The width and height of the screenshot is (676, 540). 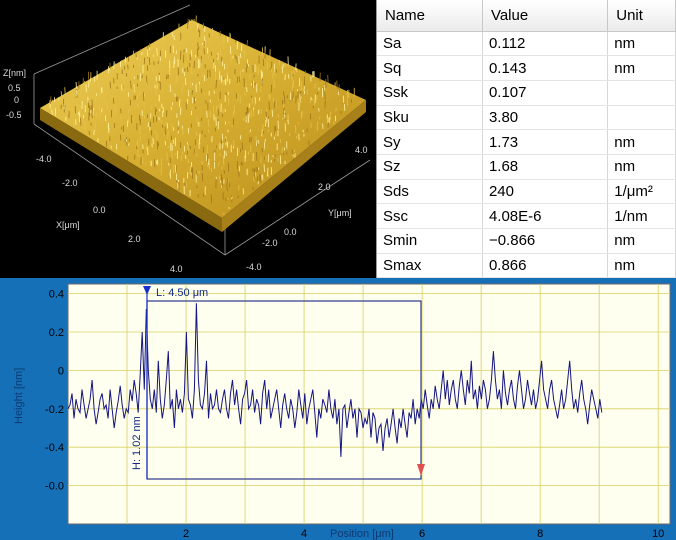 I want to click on column-header-name: Name, so click(x=430, y=16).